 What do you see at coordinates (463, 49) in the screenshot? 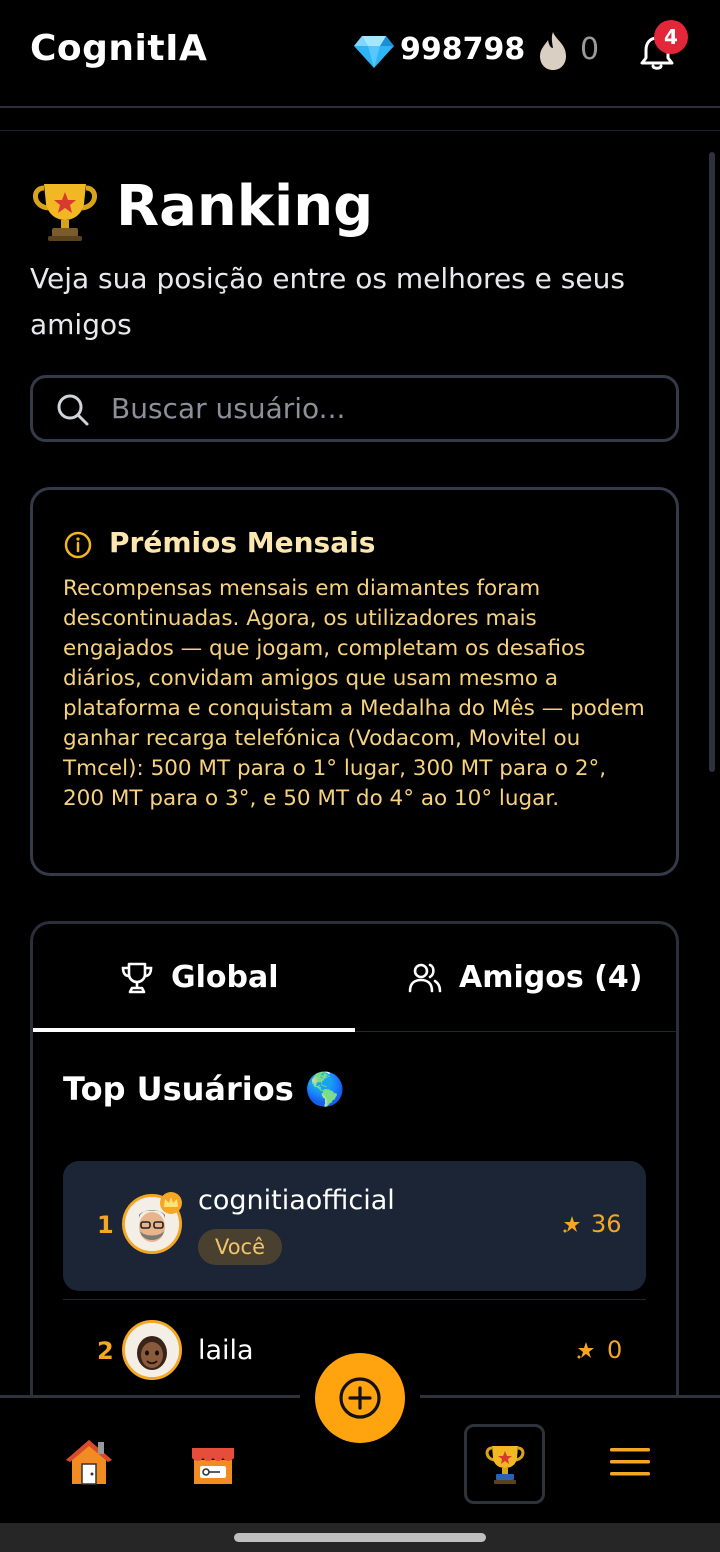
I see `diamond-count: 998798` at bounding box center [463, 49].